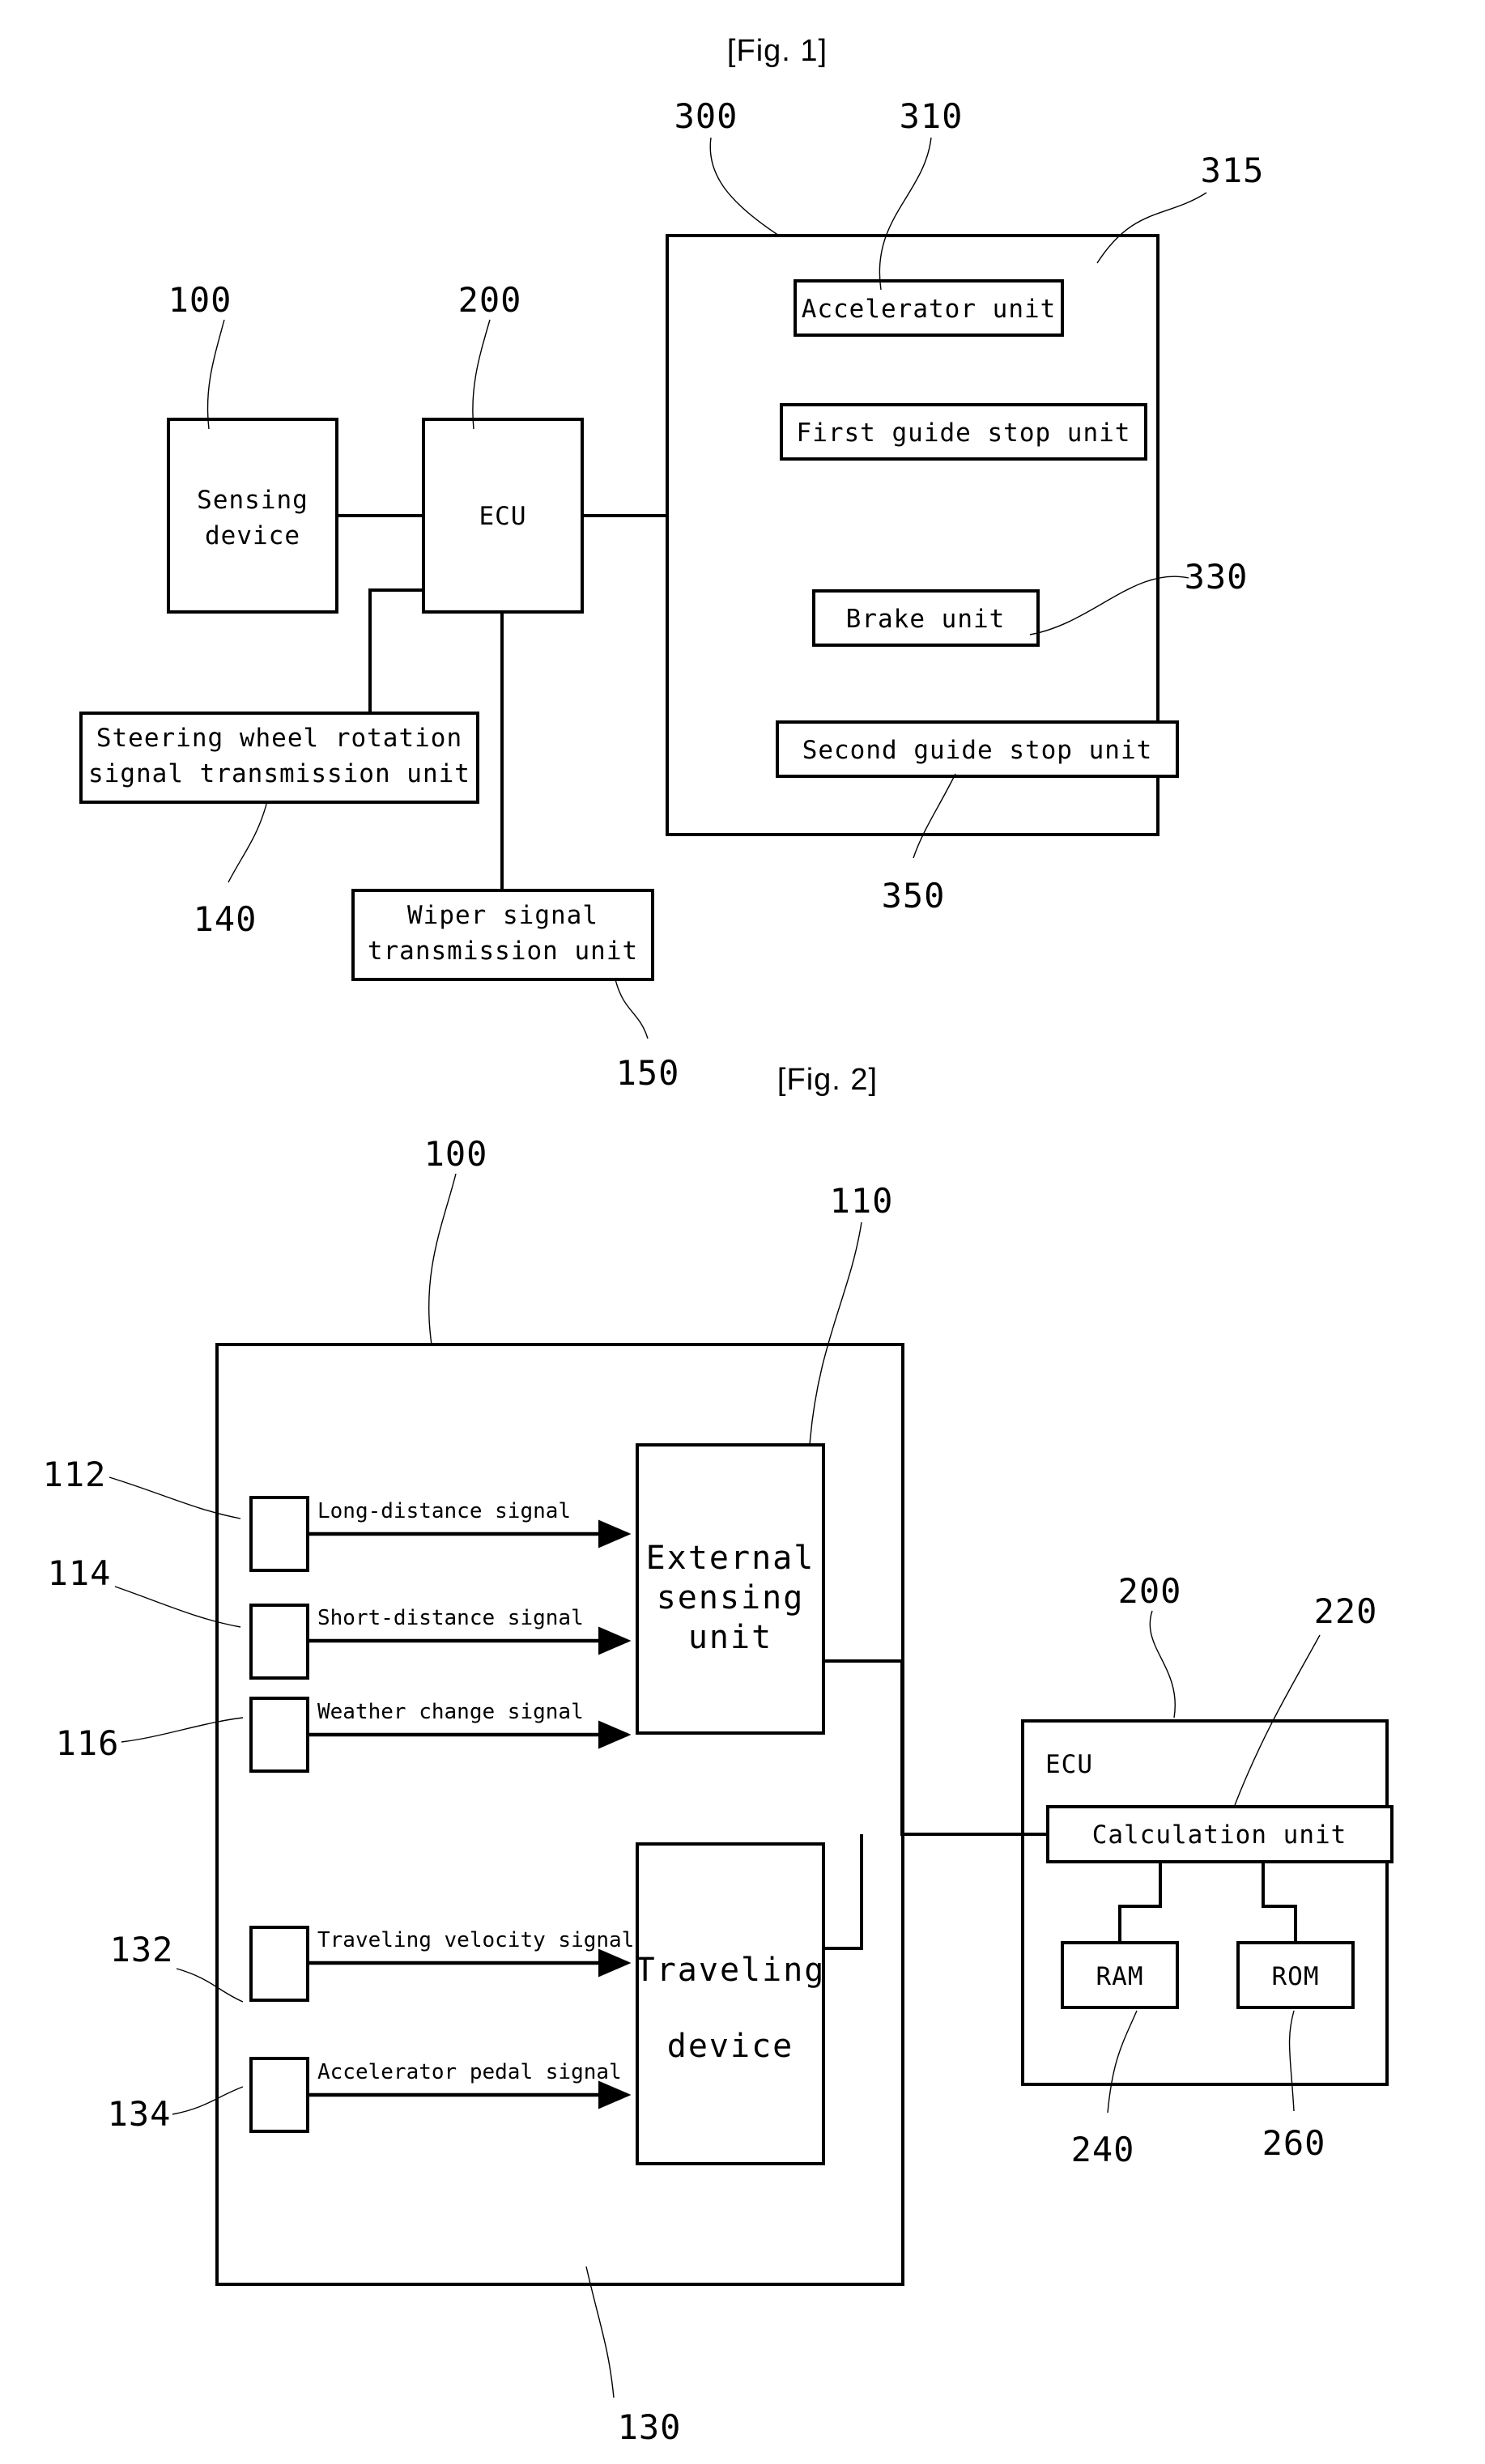 The image size is (1485, 2464). I want to click on fig1-wiper-label-line2: transmission unit, so click(503, 952).